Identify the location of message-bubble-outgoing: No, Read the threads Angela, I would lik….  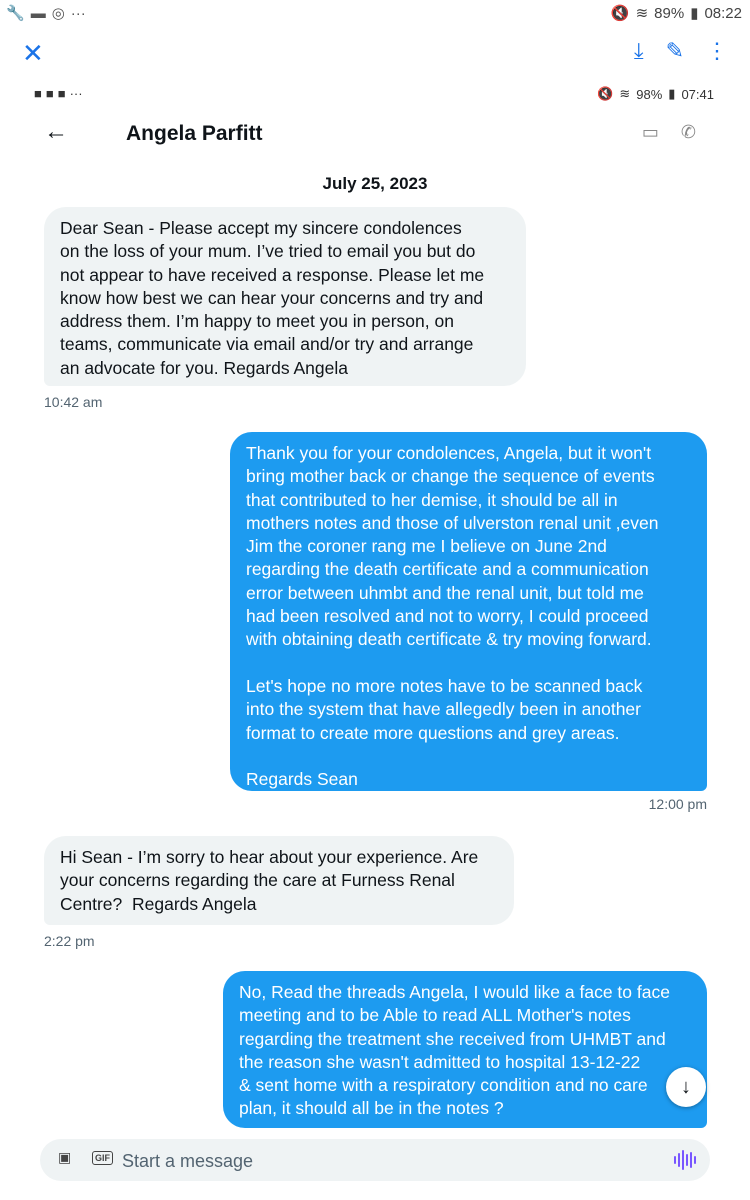
(465, 1049).